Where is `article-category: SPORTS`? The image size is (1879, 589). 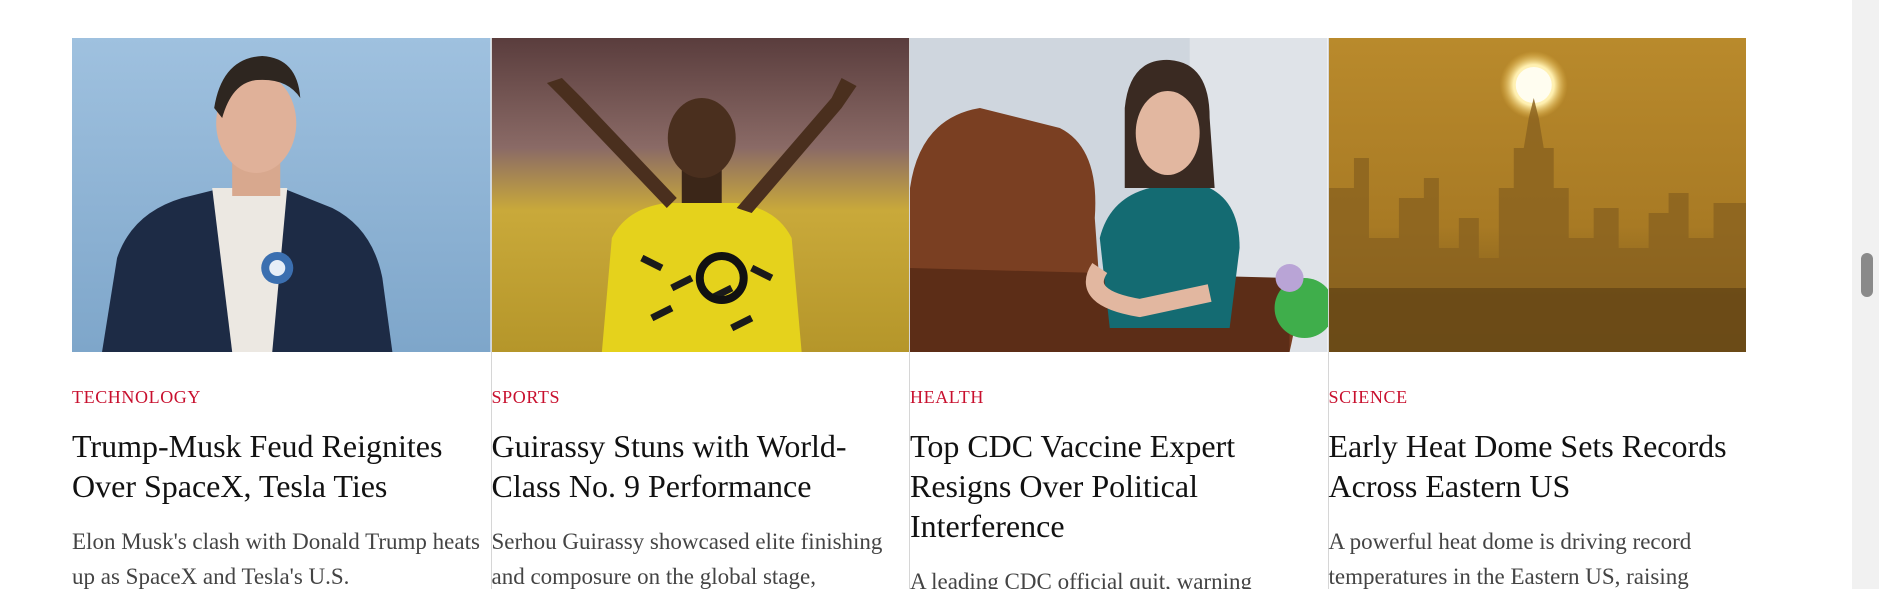
article-category: SPORTS is located at coordinates (701, 397).